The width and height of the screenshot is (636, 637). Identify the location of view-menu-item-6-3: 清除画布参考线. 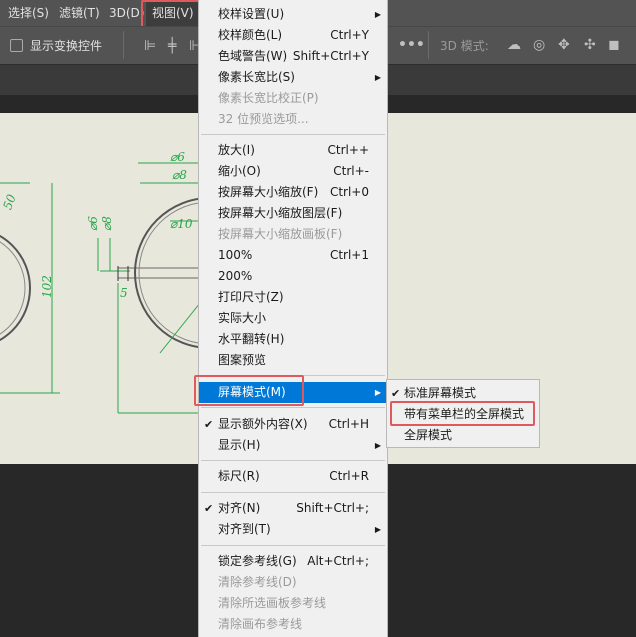
(293, 624).